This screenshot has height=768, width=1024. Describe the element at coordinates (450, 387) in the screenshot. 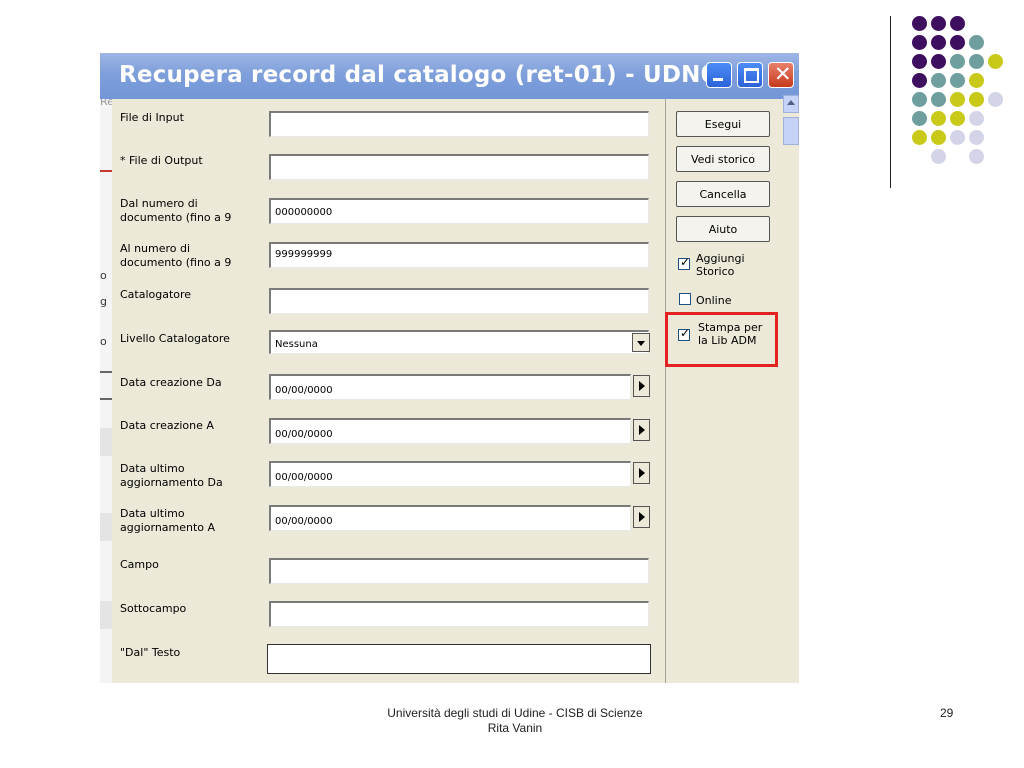

I see `created-from-field: 00/00/0000` at that location.